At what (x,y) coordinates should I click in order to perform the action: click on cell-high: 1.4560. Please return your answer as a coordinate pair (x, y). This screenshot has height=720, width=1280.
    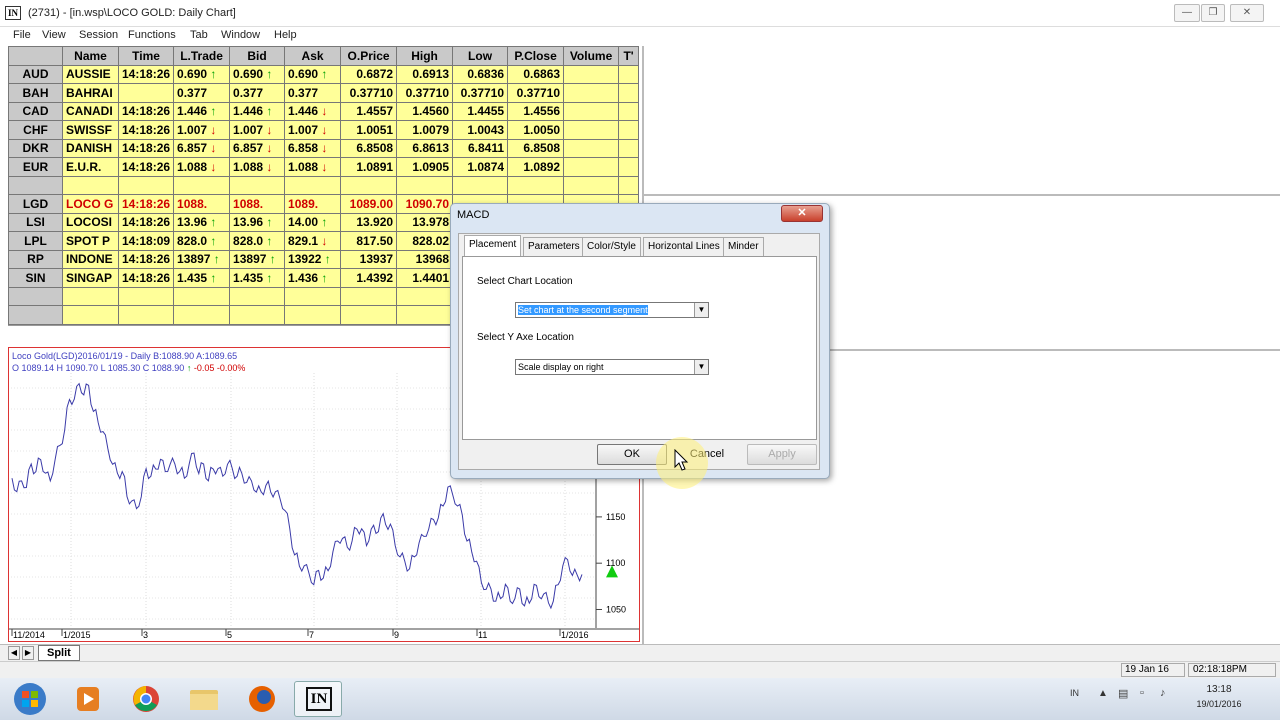
    Looking at the image, I should click on (425, 111).